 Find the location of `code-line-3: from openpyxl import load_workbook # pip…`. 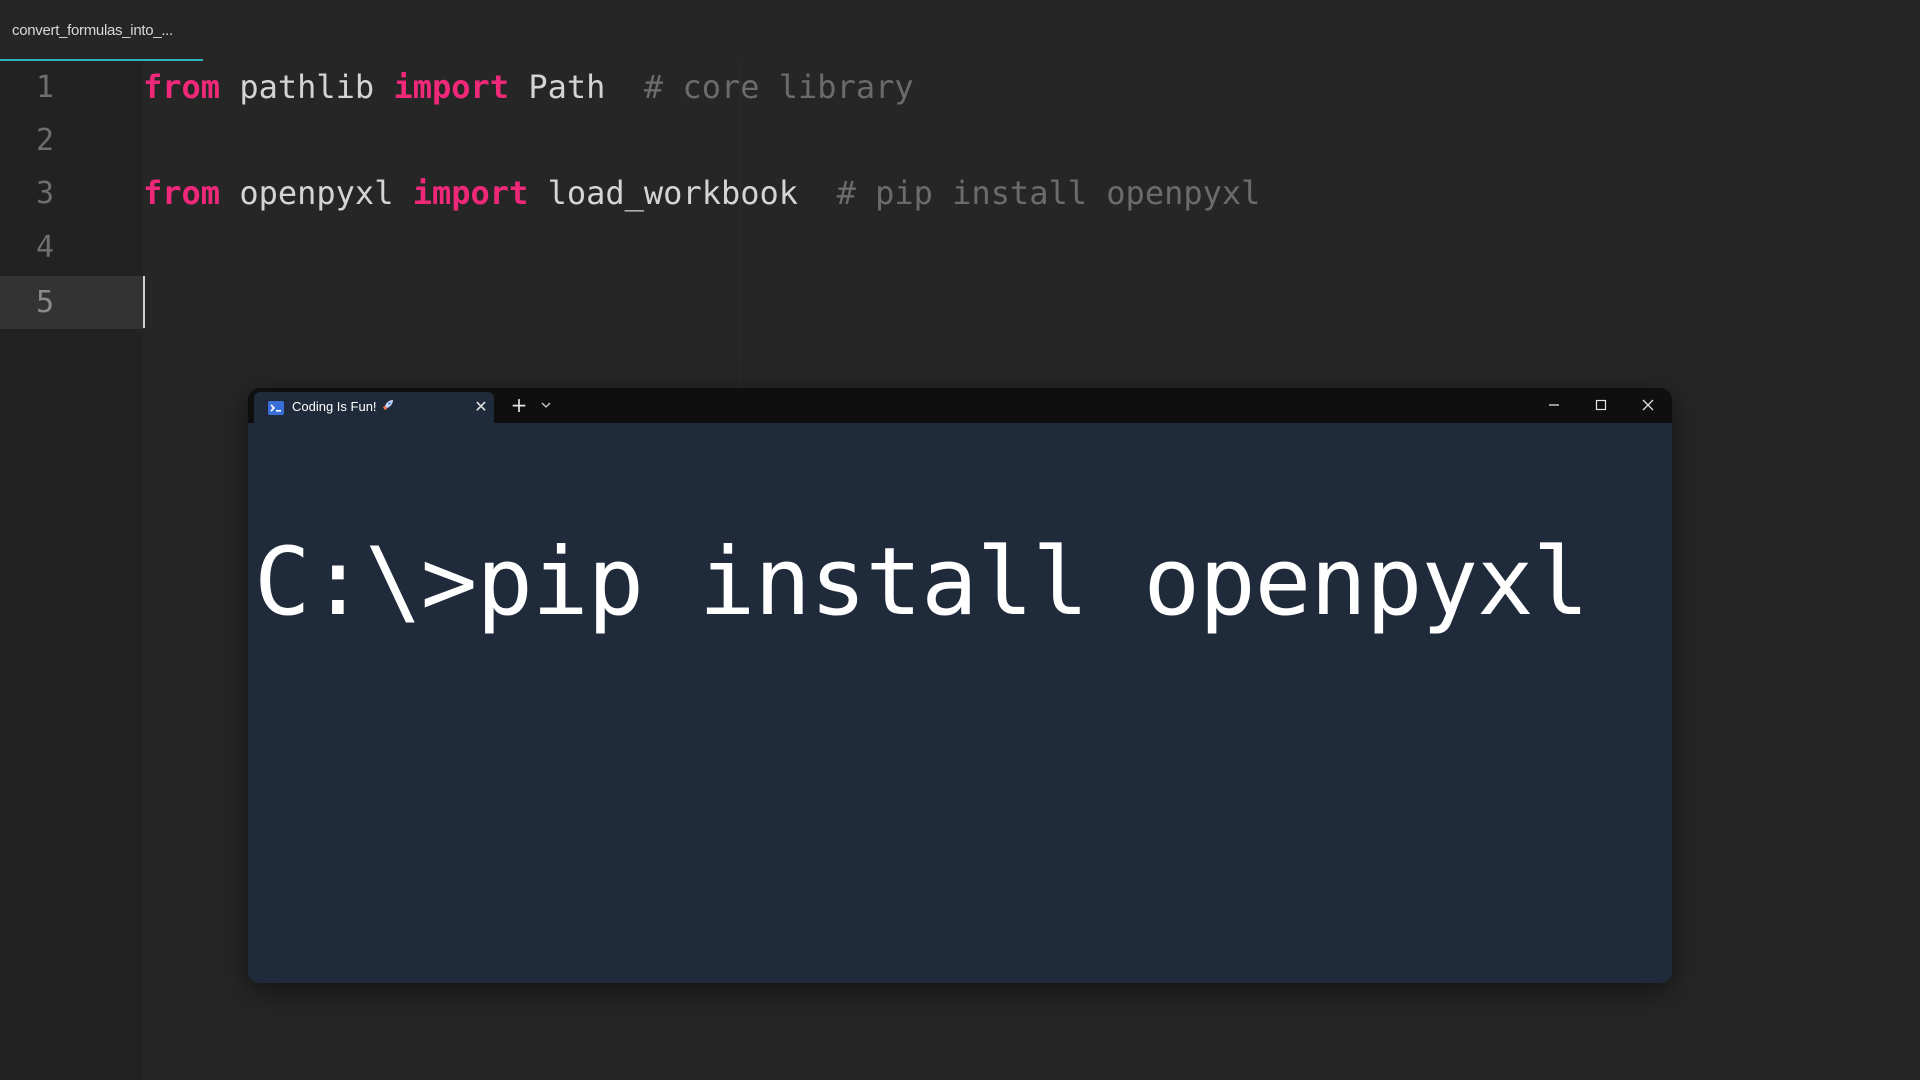

code-line-3: from openpyxl import load_workbook # pip… is located at coordinates (701, 193).